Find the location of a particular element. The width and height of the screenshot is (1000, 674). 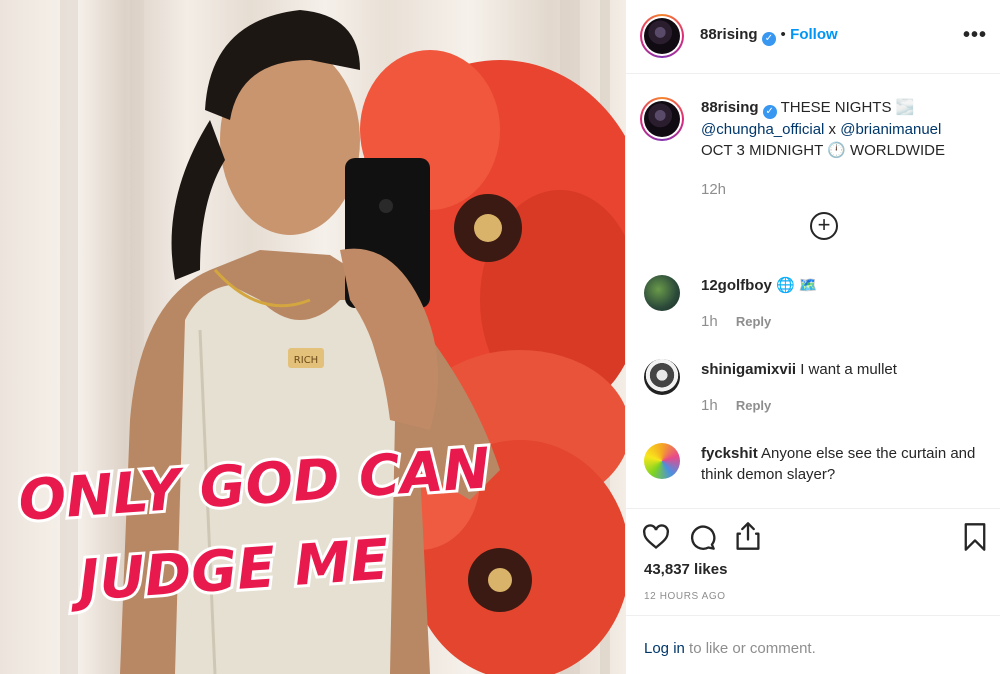

author-avatar is located at coordinates (662, 36).